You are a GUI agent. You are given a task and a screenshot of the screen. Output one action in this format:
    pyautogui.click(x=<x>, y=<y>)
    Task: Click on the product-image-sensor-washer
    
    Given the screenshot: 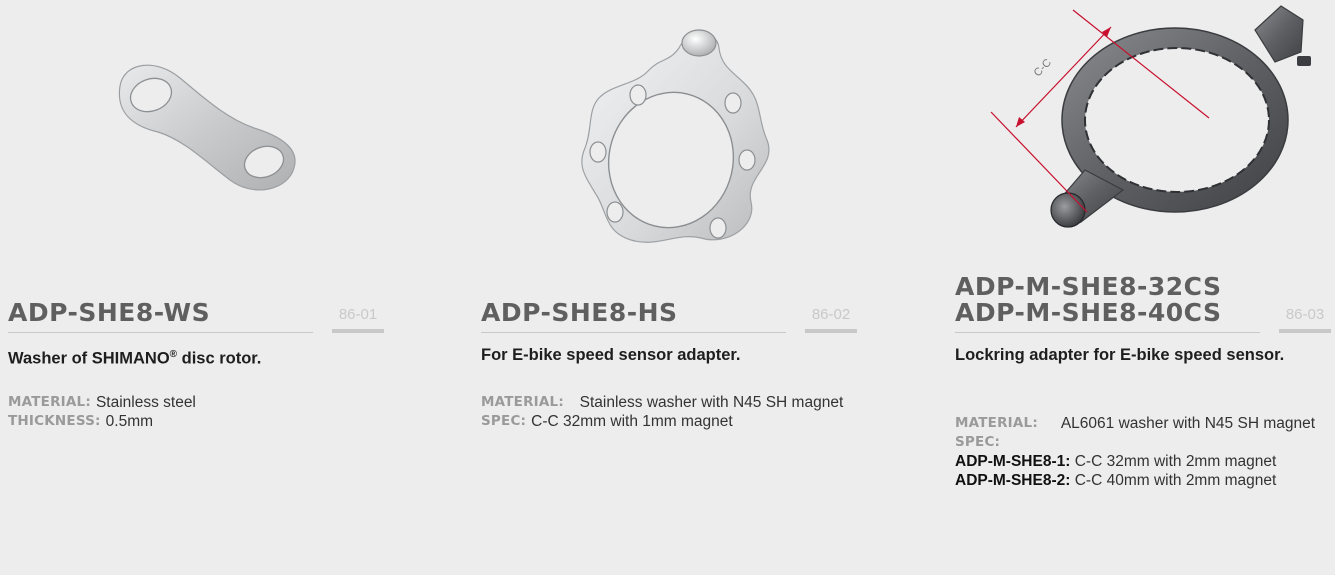 What is the action you would take?
    pyautogui.click(x=671, y=132)
    